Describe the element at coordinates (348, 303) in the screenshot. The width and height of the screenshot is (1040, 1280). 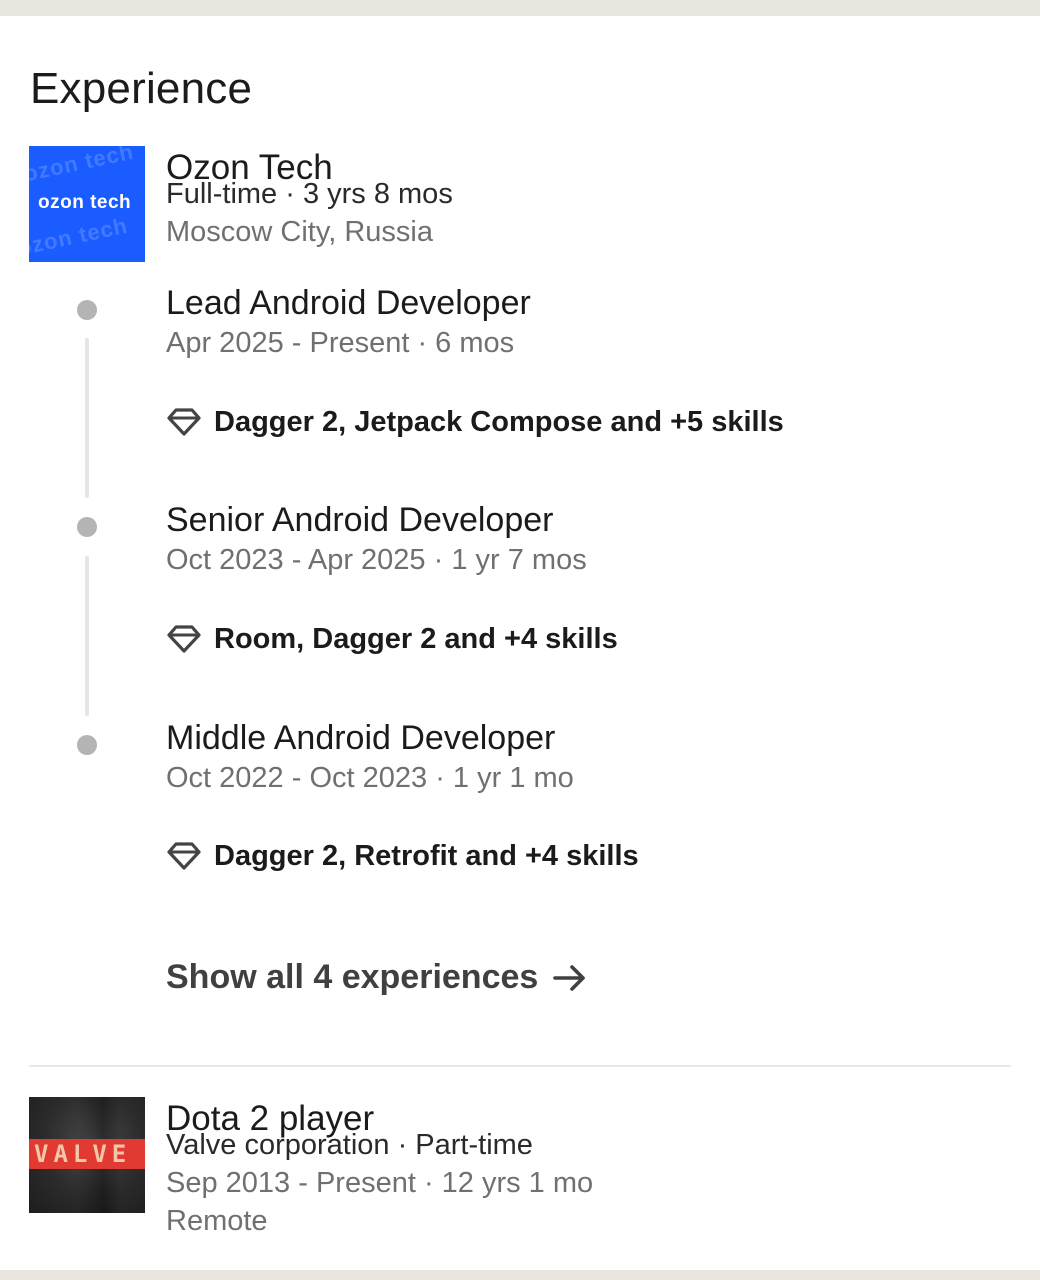
I see `role-title: Lead Android Developer` at that location.